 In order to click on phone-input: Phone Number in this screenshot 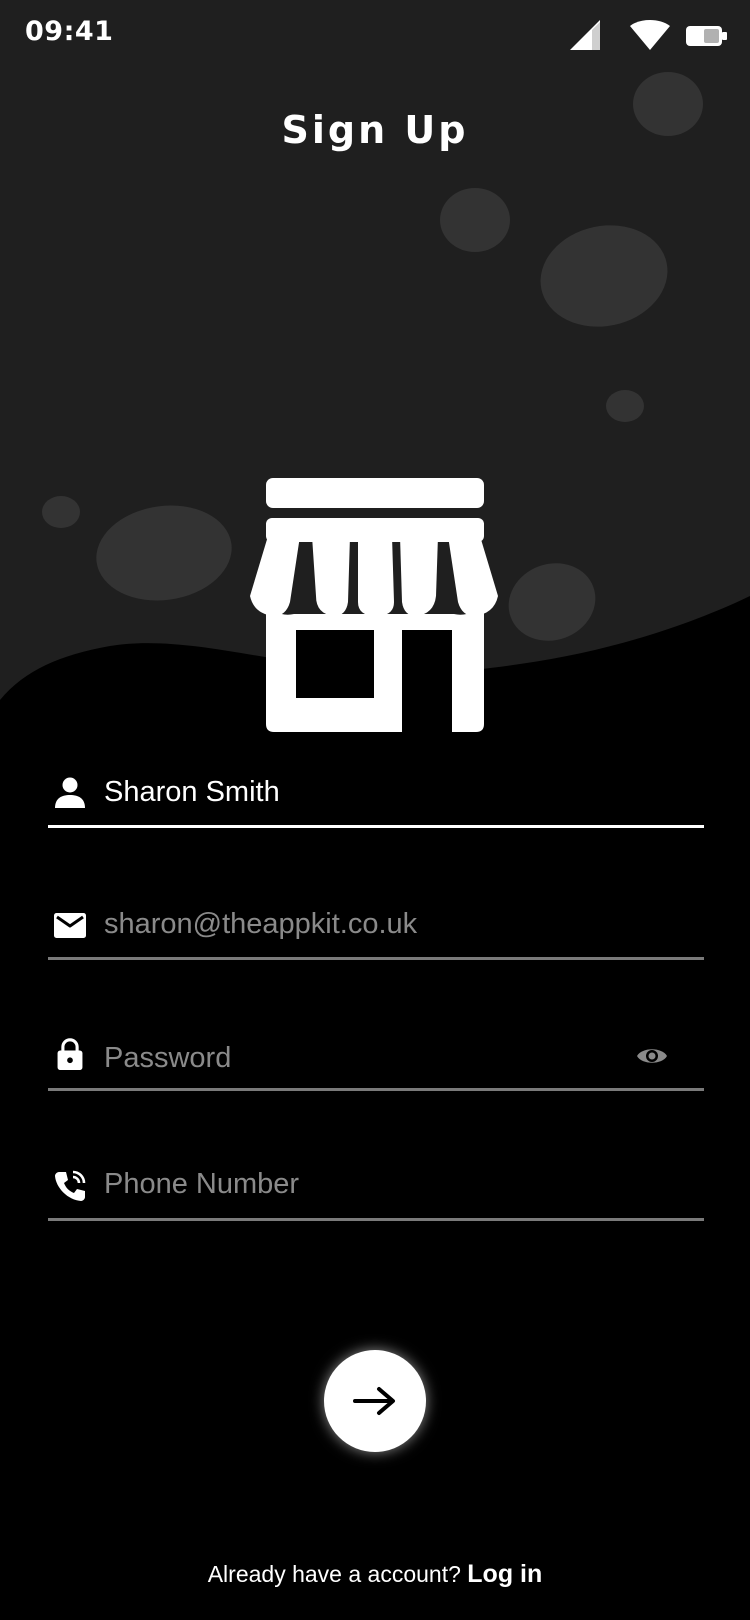, I will do `click(201, 1184)`.